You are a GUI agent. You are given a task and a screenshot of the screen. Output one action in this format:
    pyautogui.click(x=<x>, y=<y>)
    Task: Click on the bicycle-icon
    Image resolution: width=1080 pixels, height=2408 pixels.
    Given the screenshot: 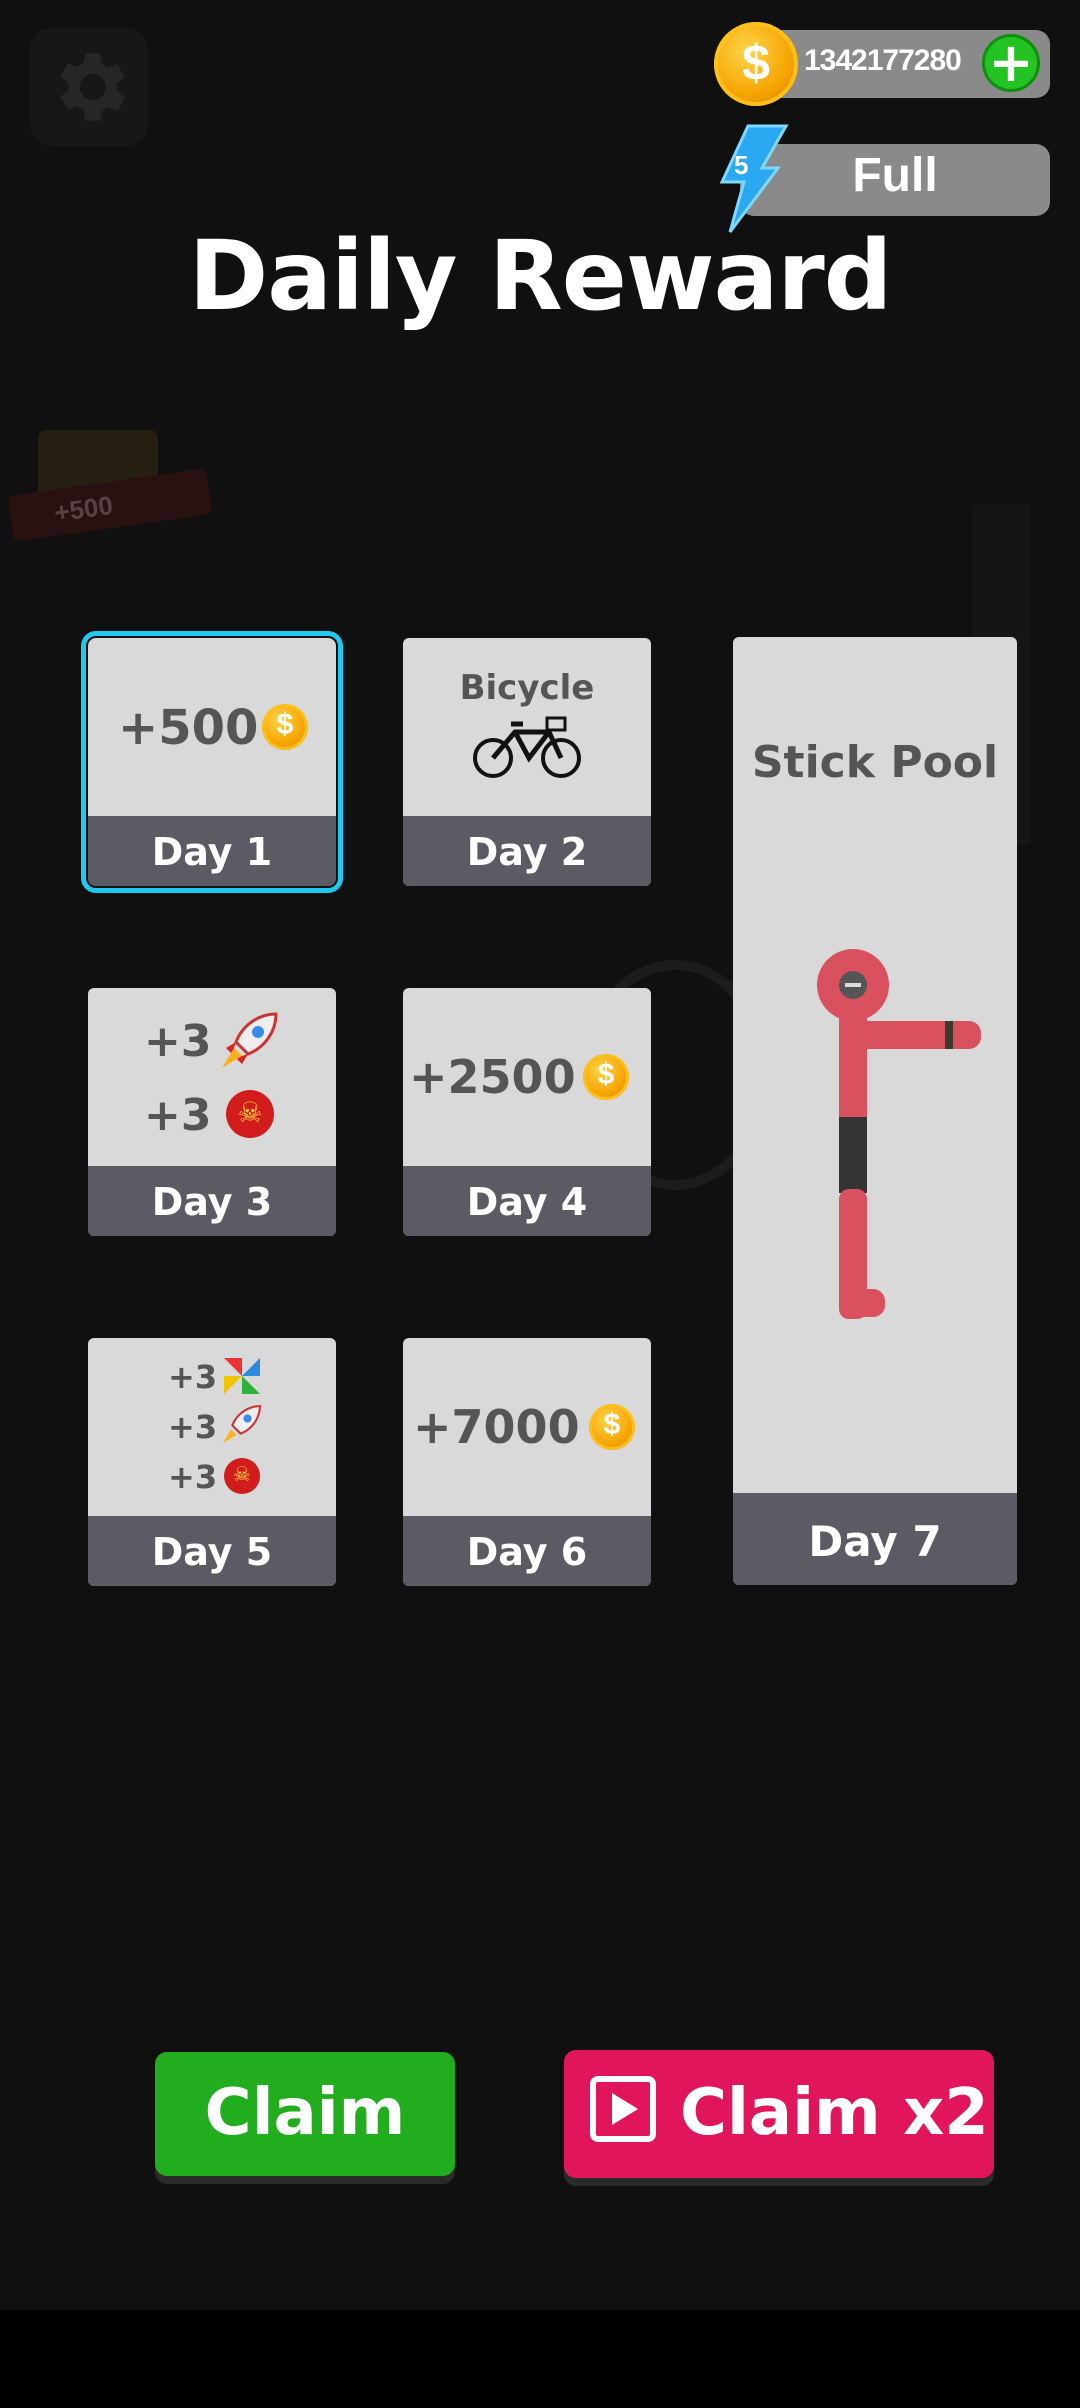 What is the action you would take?
    pyautogui.click(x=527, y=747)
    